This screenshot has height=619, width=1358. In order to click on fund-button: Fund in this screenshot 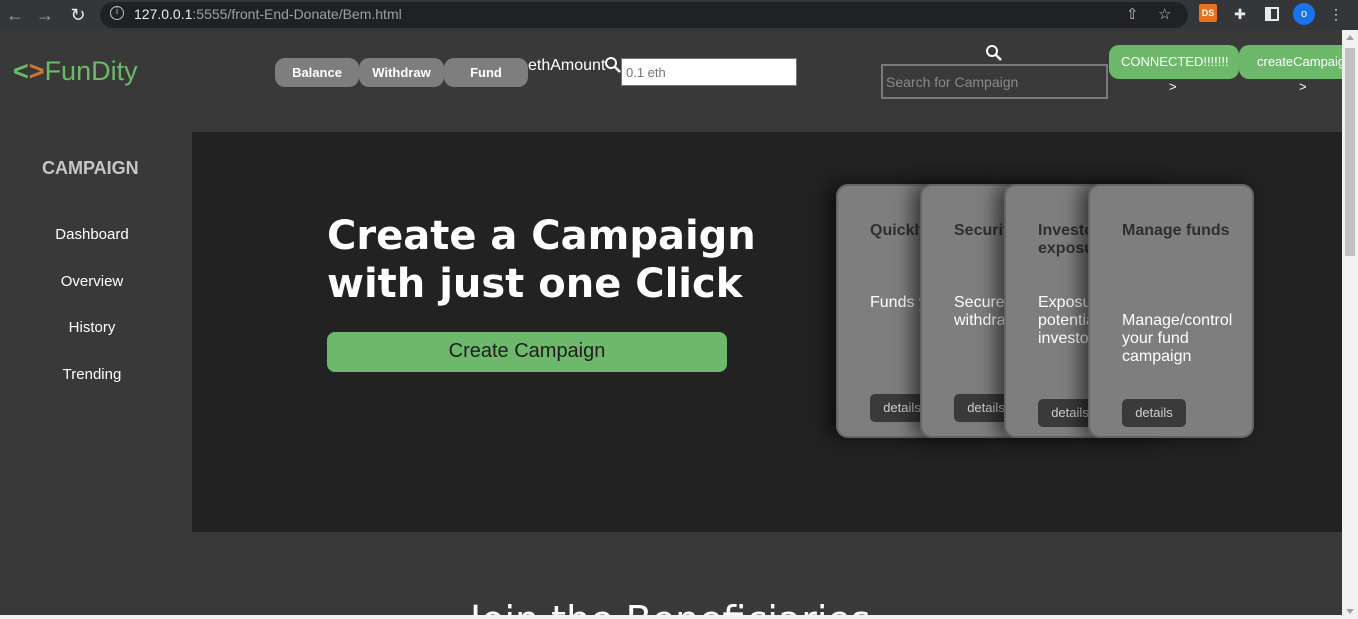, I will do `click(486, 72)`.